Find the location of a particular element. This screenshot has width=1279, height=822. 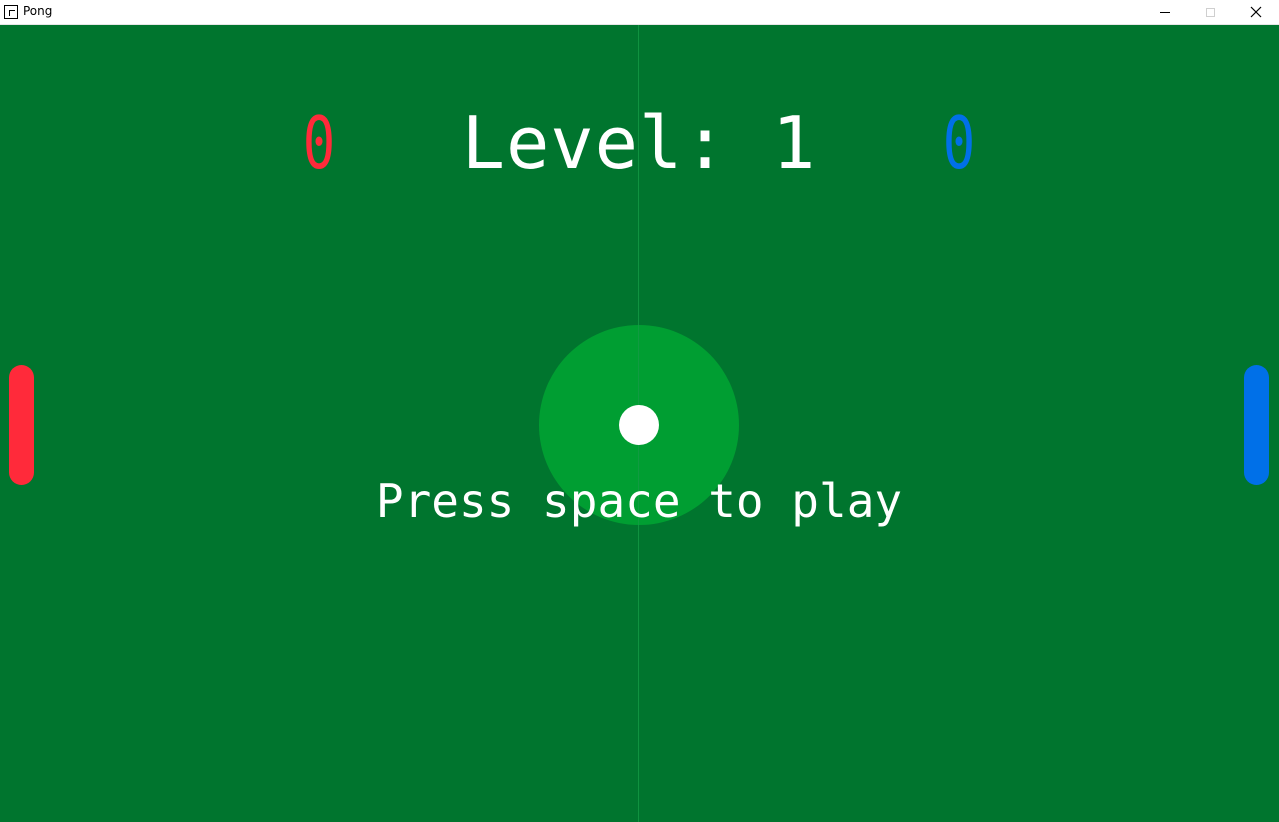

maximize-icon is located at coordinates (1210, 12).